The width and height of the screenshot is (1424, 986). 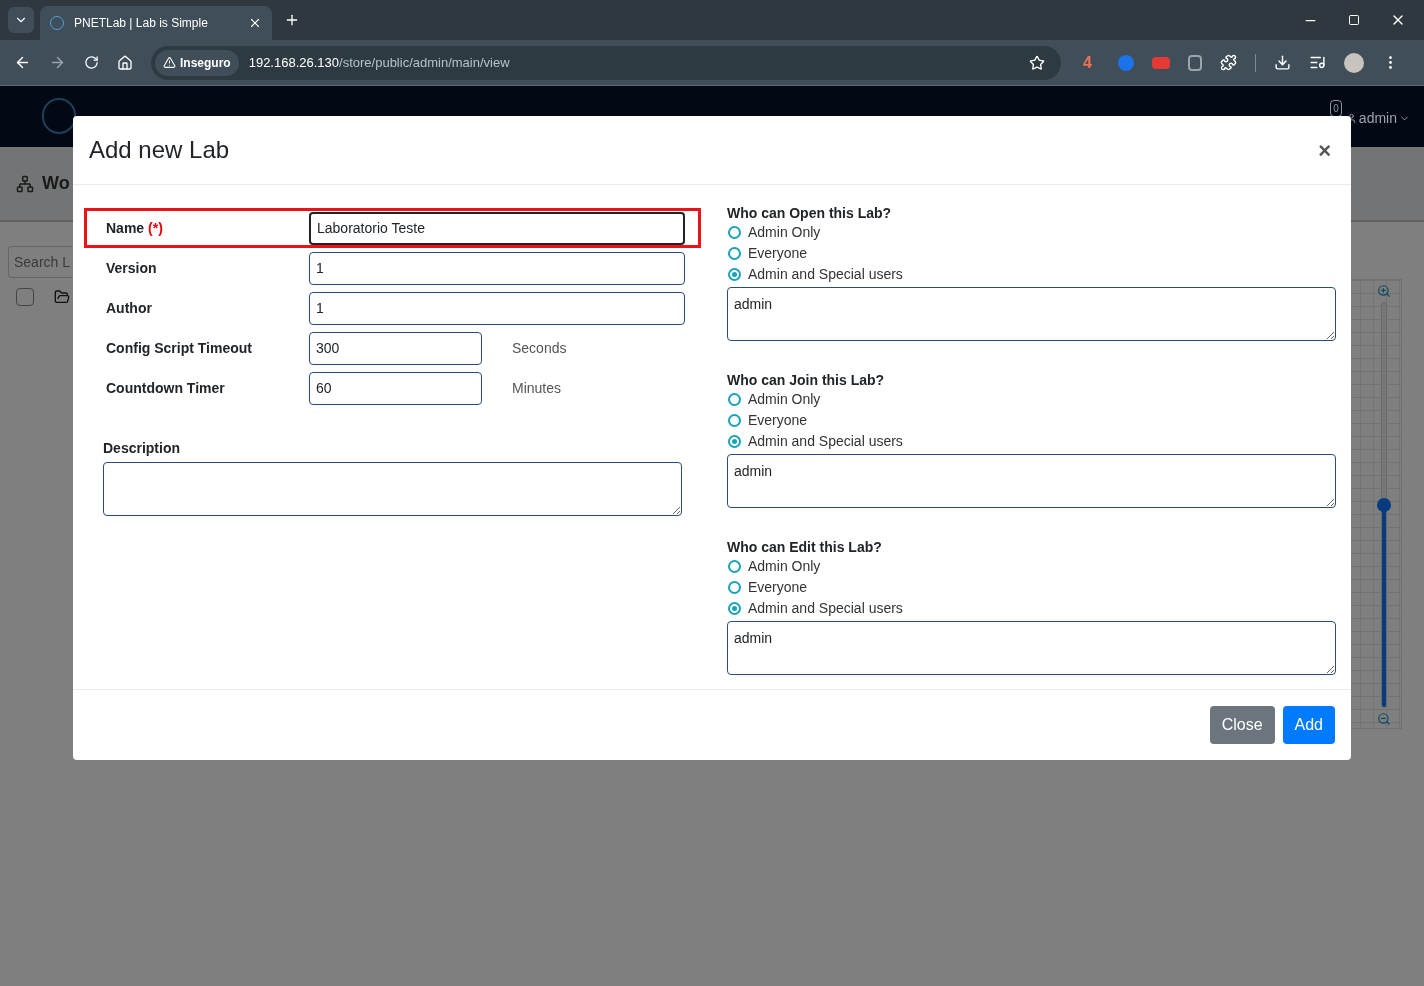 What do you see at coordinates (810, 213) in the screenshot?
I see `section-heading: Who can Open this Lab?` at bounding box center [810, 213].